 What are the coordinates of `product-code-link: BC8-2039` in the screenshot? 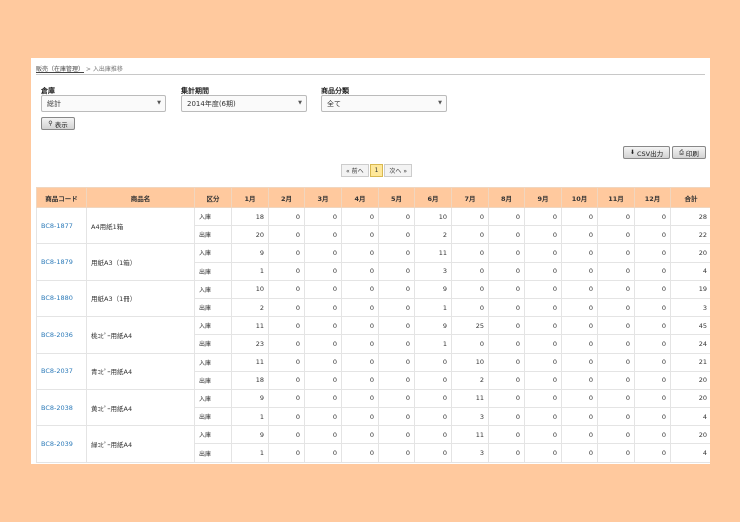 It's located at (61, 444).